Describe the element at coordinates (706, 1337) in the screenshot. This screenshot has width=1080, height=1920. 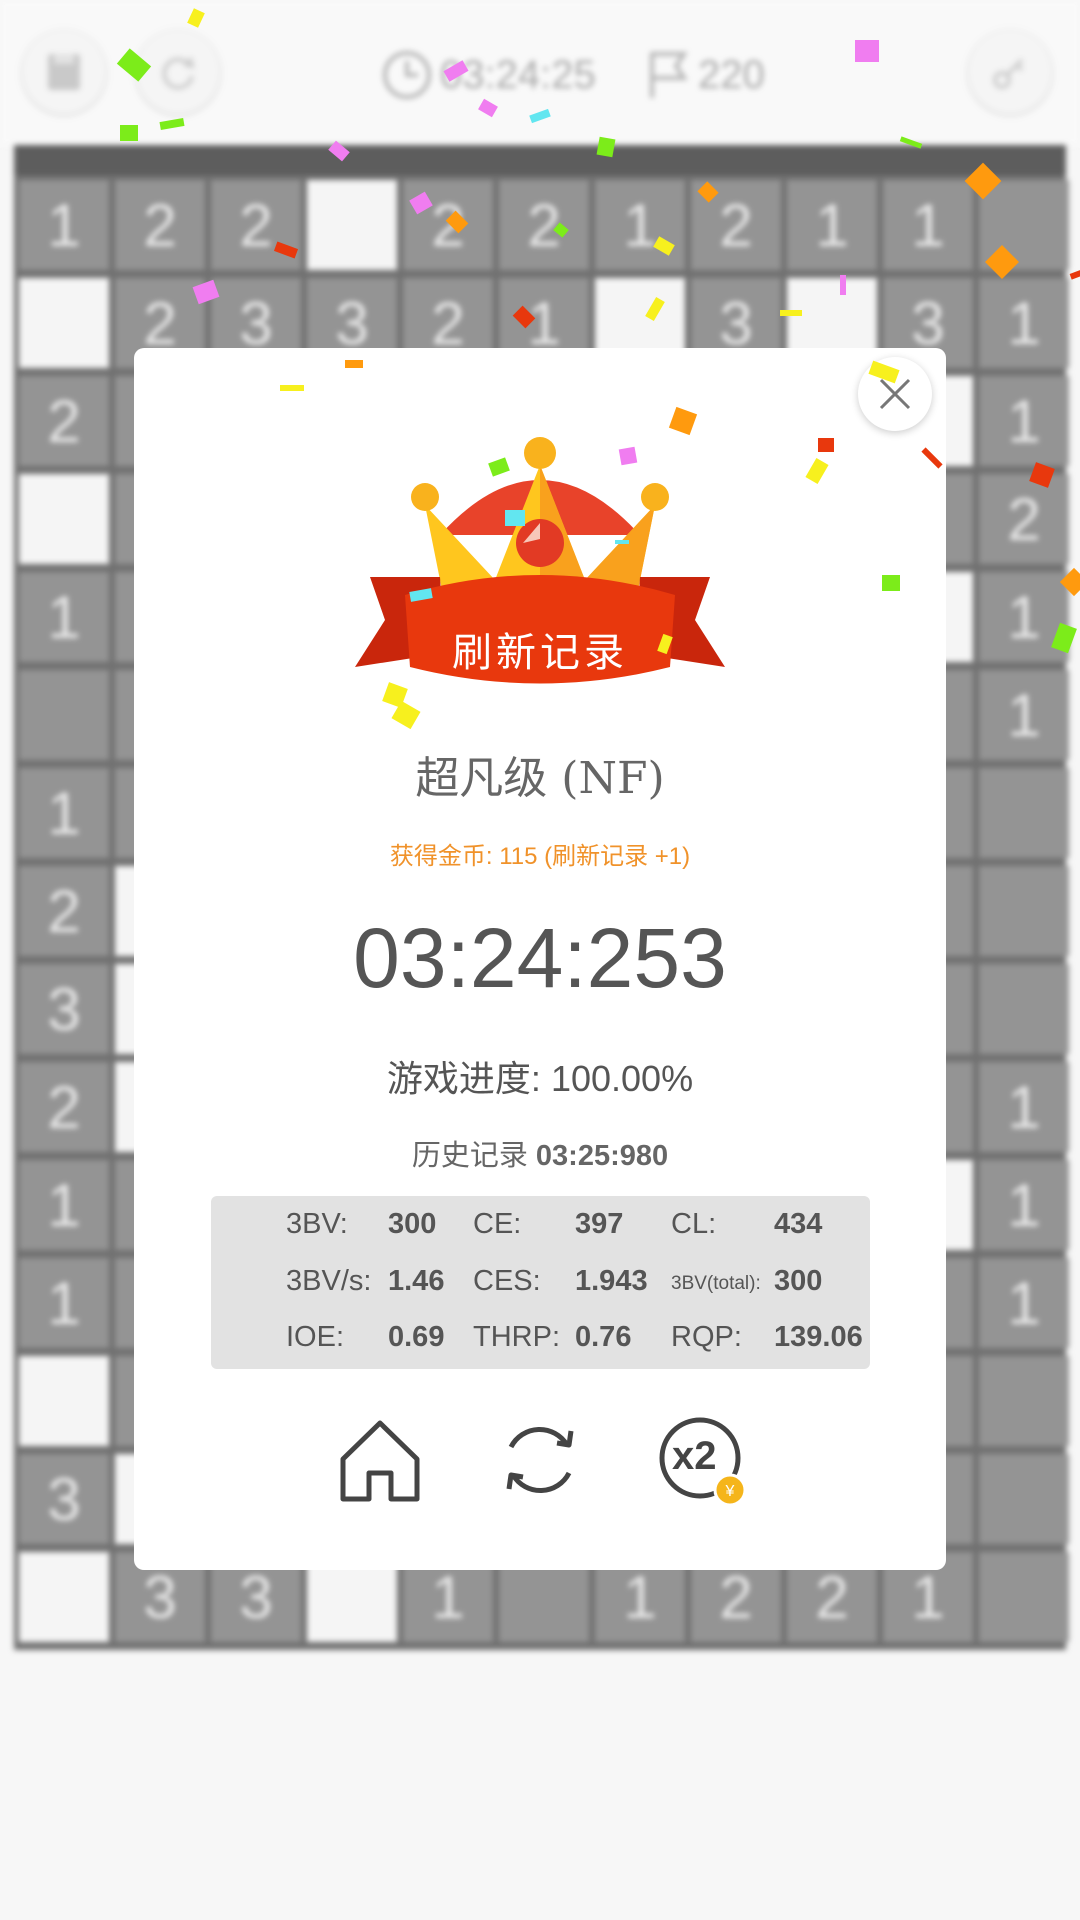
I see `stat-label: RQP:` at that location.